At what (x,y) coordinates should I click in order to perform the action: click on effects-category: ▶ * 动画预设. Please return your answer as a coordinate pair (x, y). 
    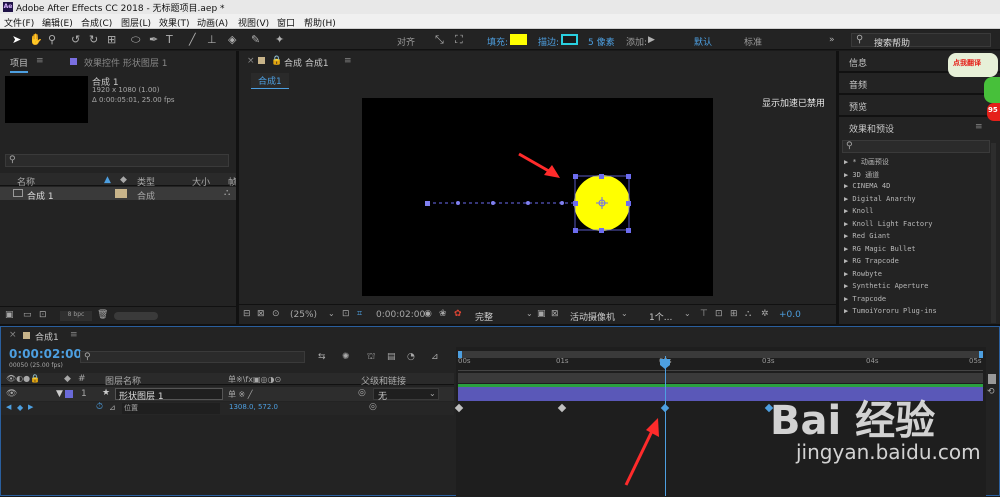
    Looking at the image, I should click on (866, 162).